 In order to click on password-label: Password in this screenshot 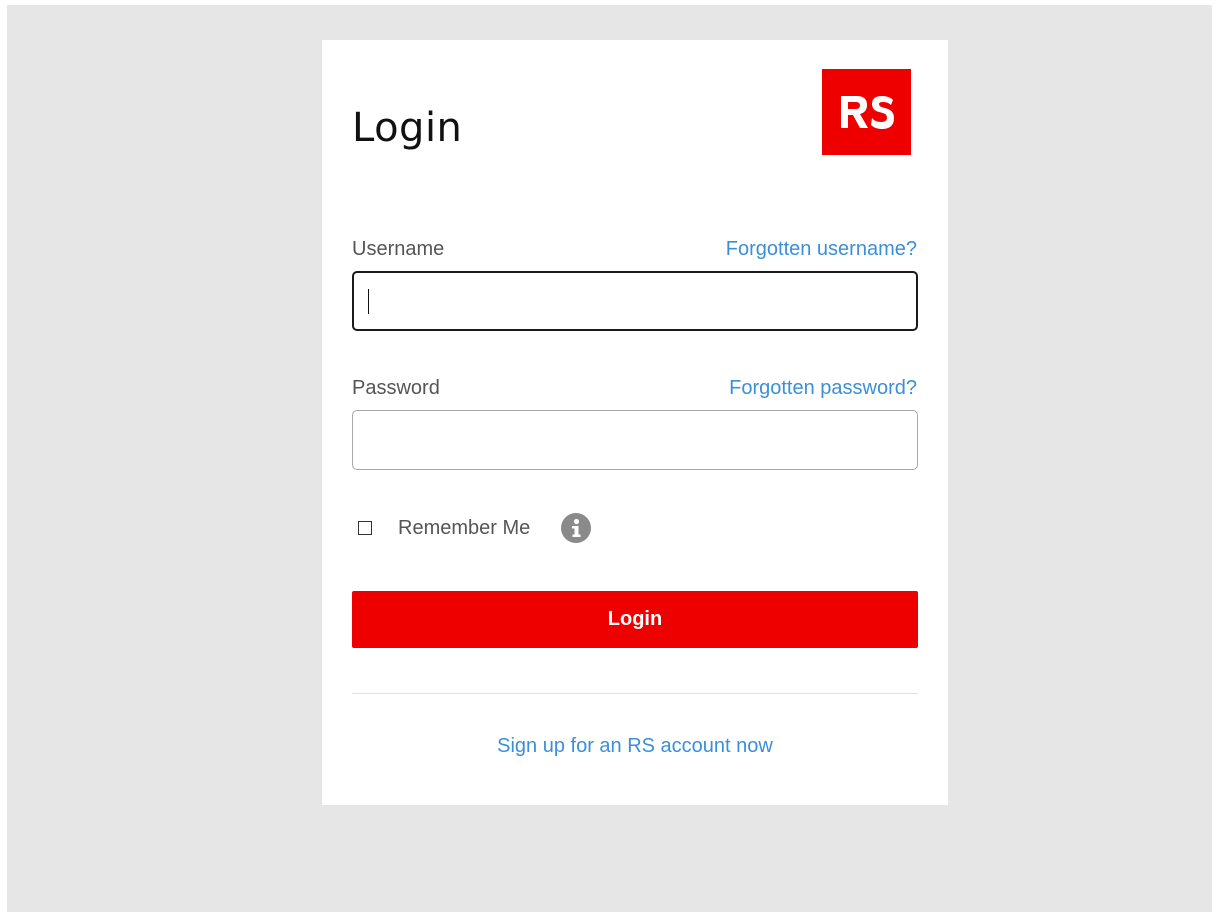, I will do `click(396, 388)`.